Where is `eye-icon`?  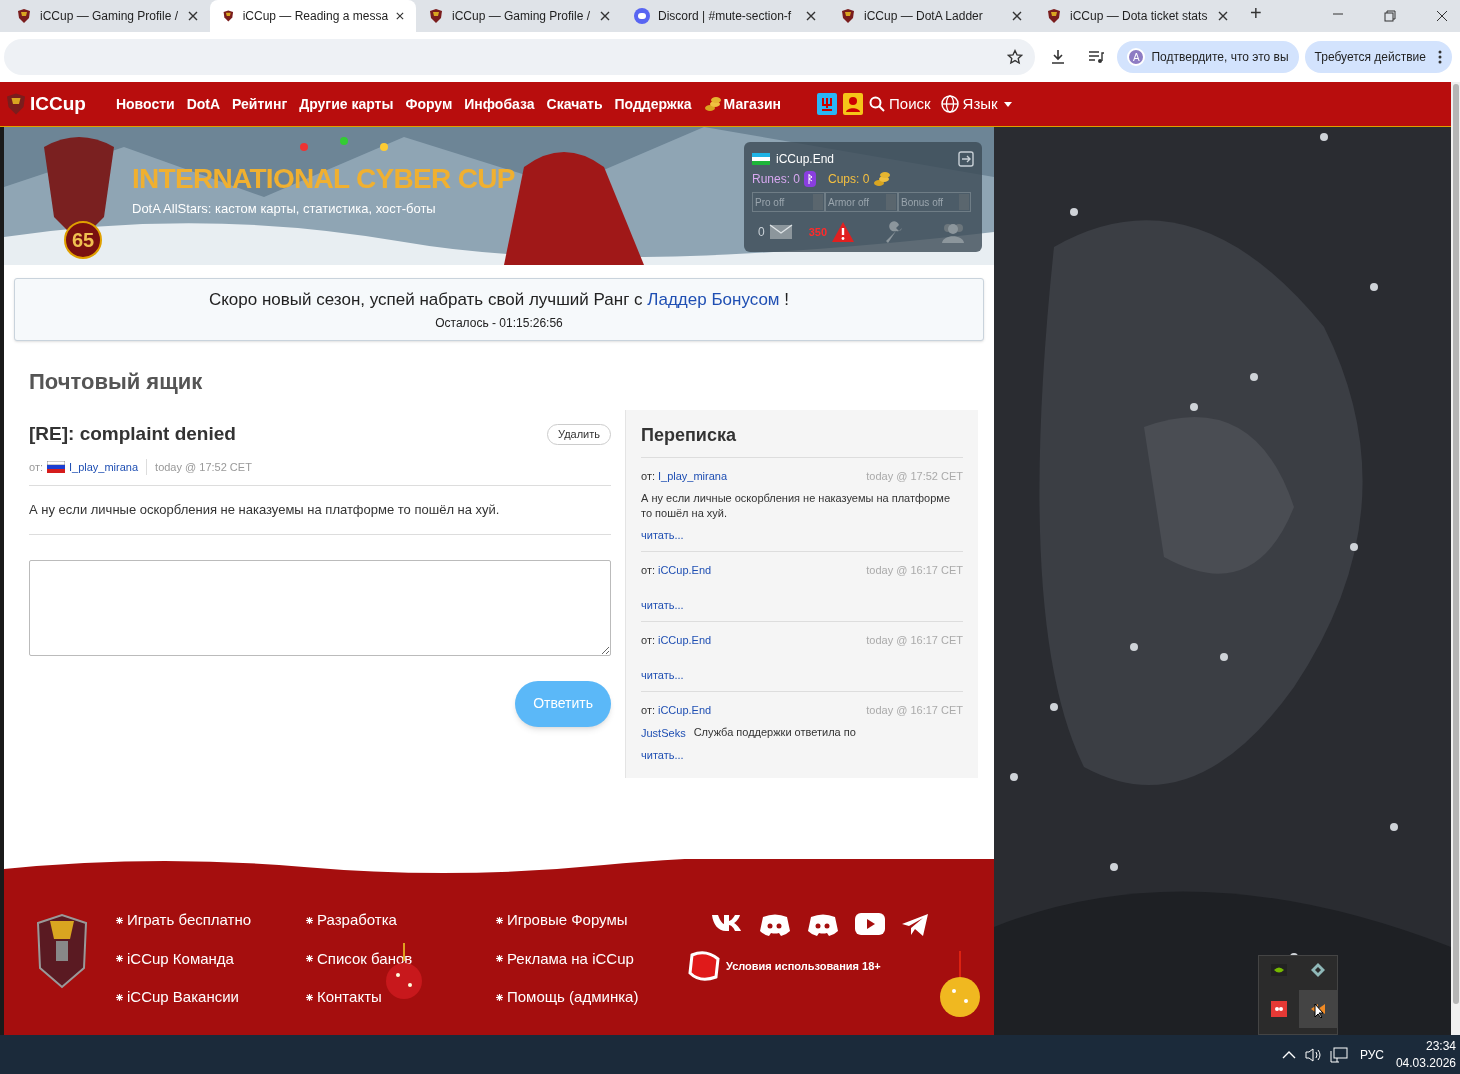
eye-icon is located at coordinates (1278, 970).